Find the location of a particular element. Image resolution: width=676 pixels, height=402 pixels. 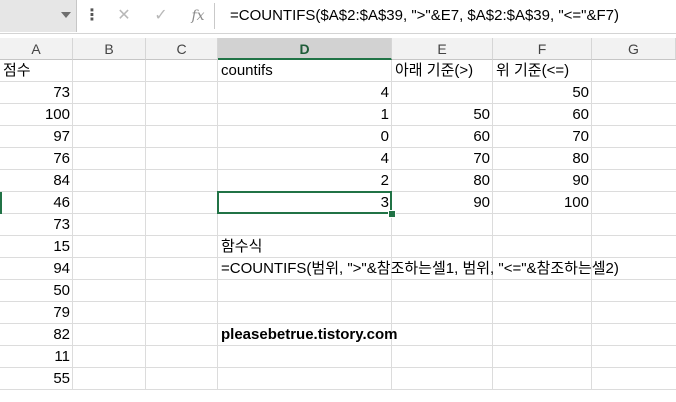

cell-f1-header: 위 기준(<=) is located at coordinates (542, 71).